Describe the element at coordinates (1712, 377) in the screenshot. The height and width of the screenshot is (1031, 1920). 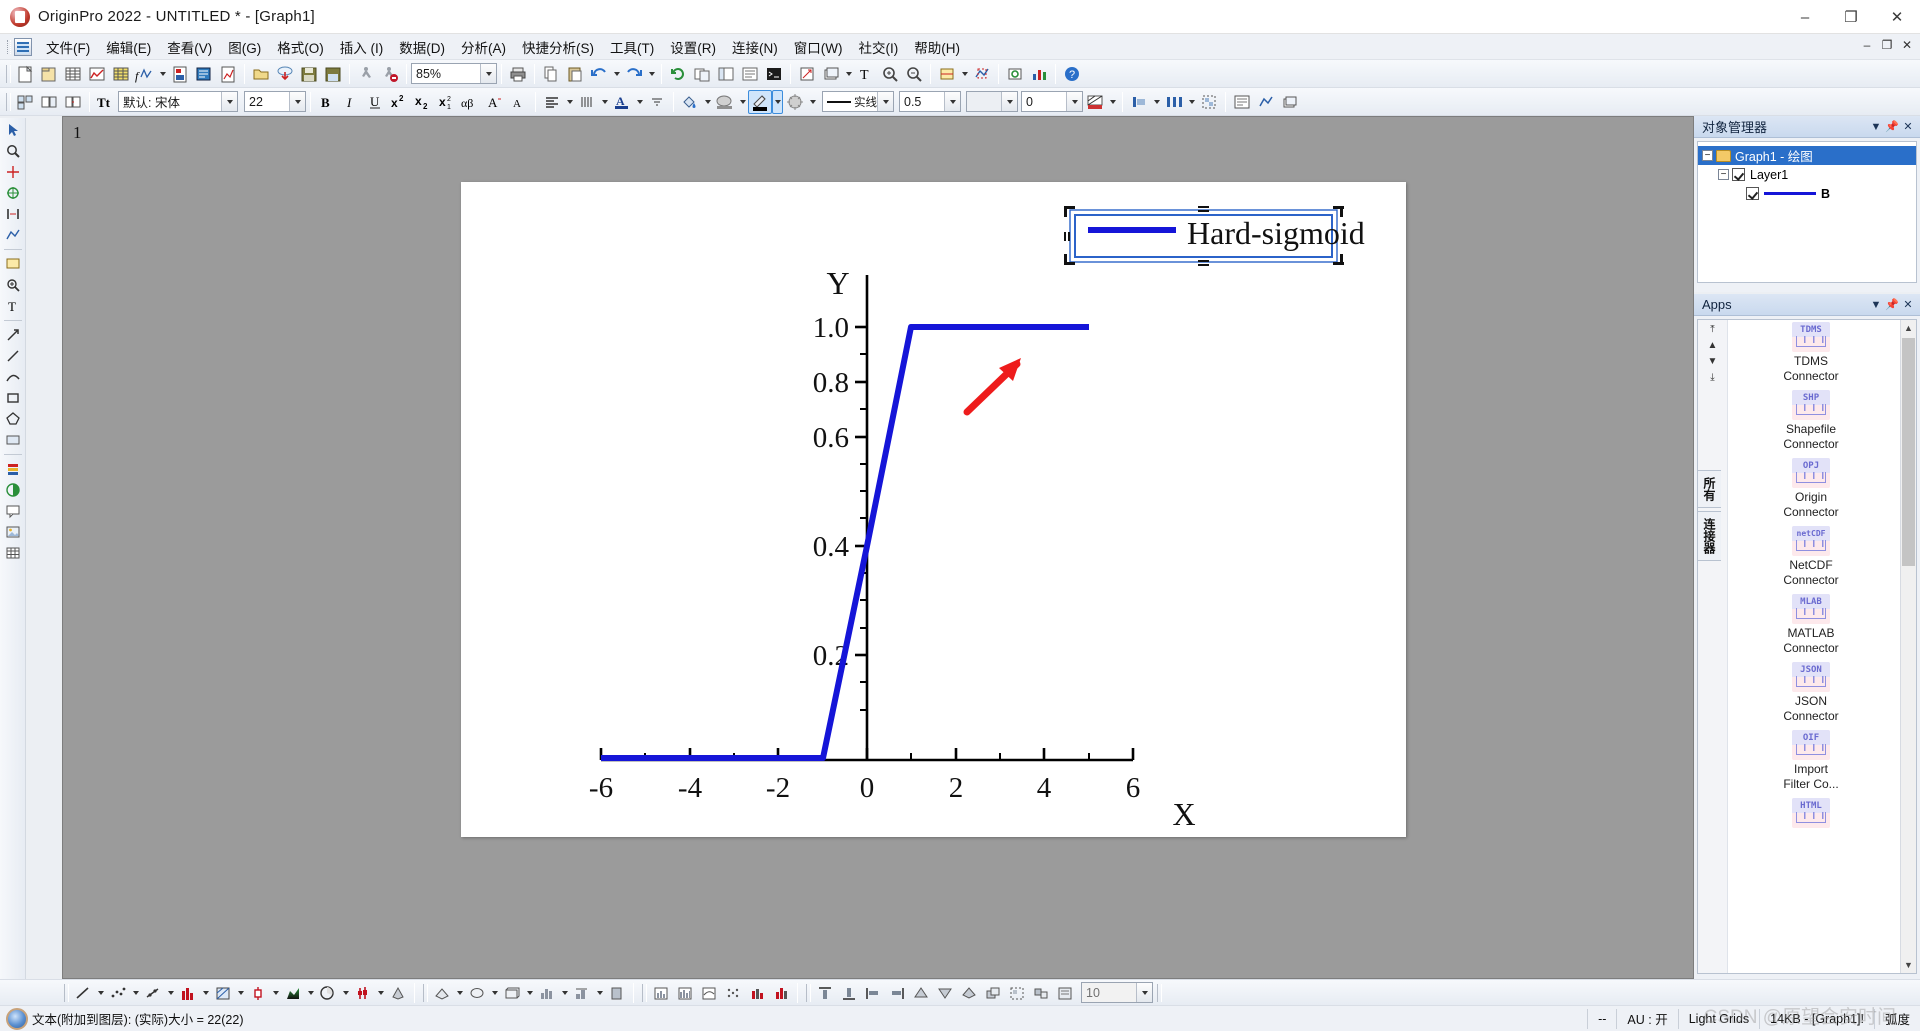
I see `apps-scroll-bottom-button: ⤓` at that location.